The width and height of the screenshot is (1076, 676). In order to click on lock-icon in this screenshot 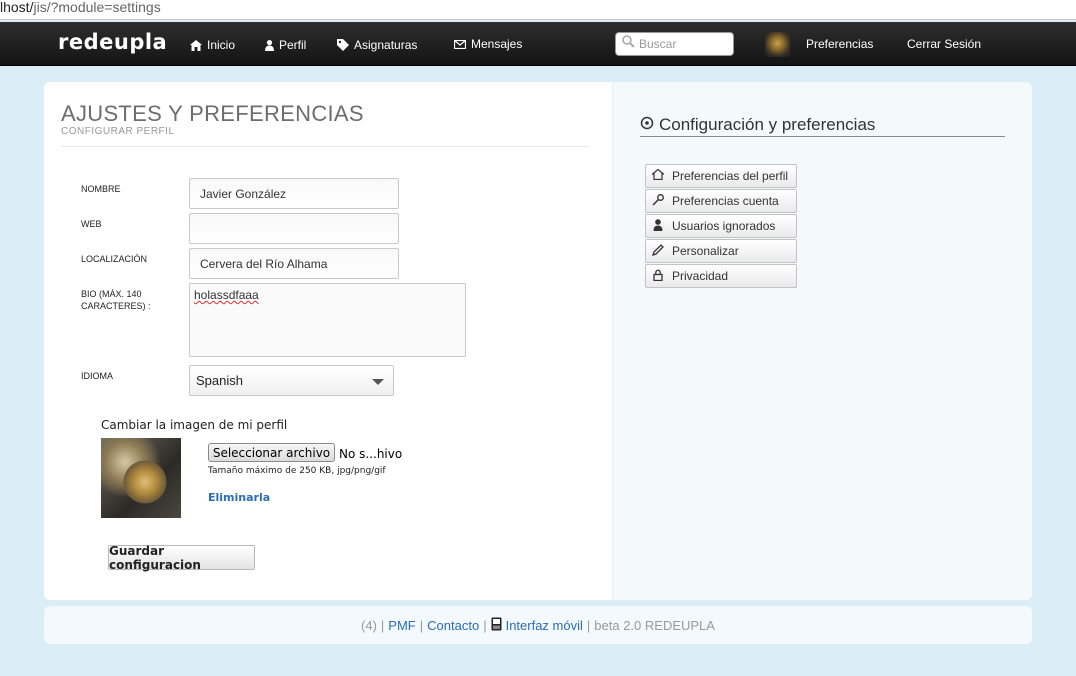, I will do `click(658, 276)`.